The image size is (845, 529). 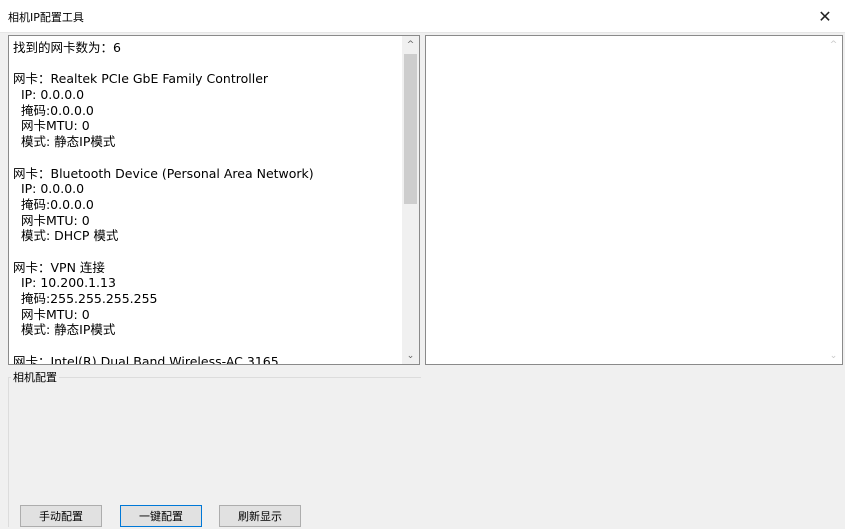 I want to click on title-bar: 相机IP配置工具 ✕, so click(x=422, y=16).